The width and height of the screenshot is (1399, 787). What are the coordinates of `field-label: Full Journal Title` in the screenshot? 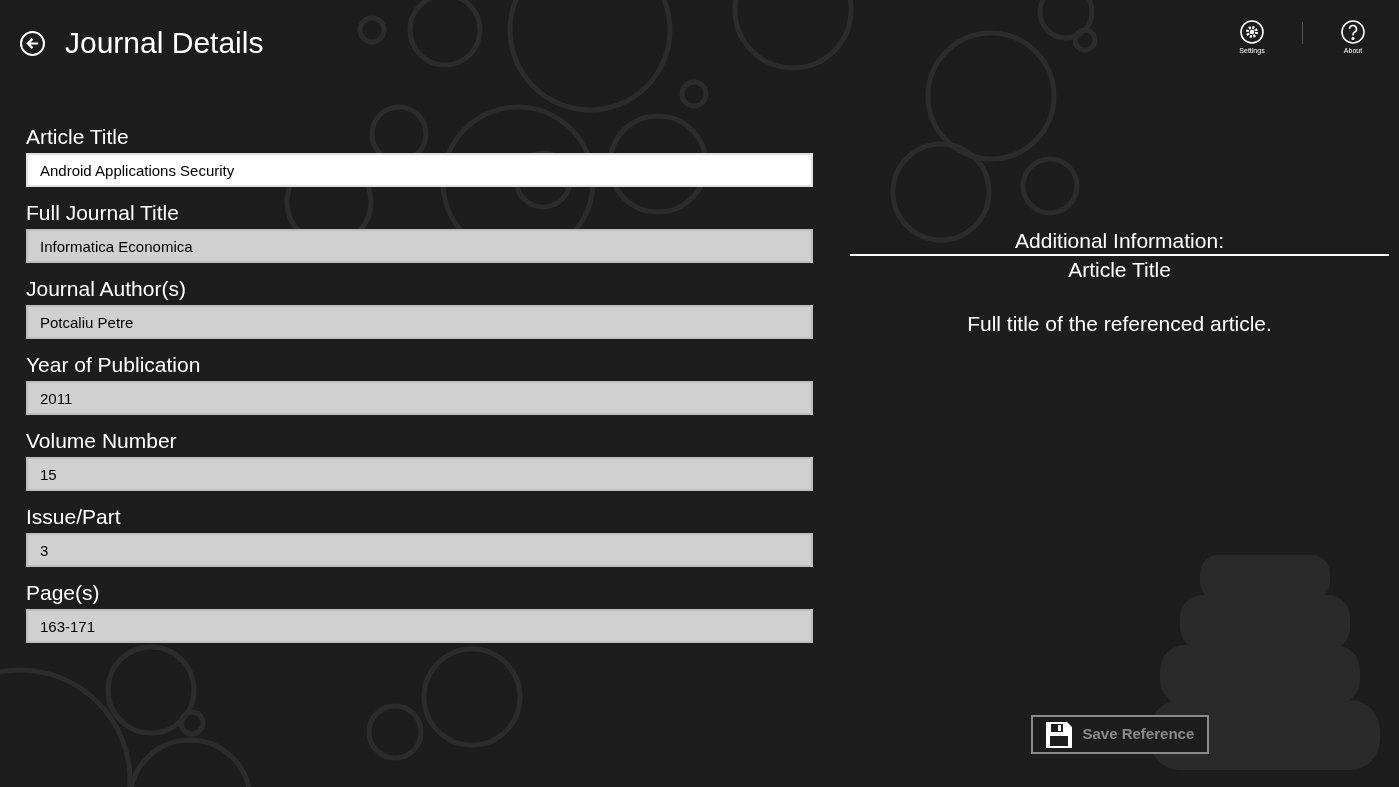 It's located at (103, 213).